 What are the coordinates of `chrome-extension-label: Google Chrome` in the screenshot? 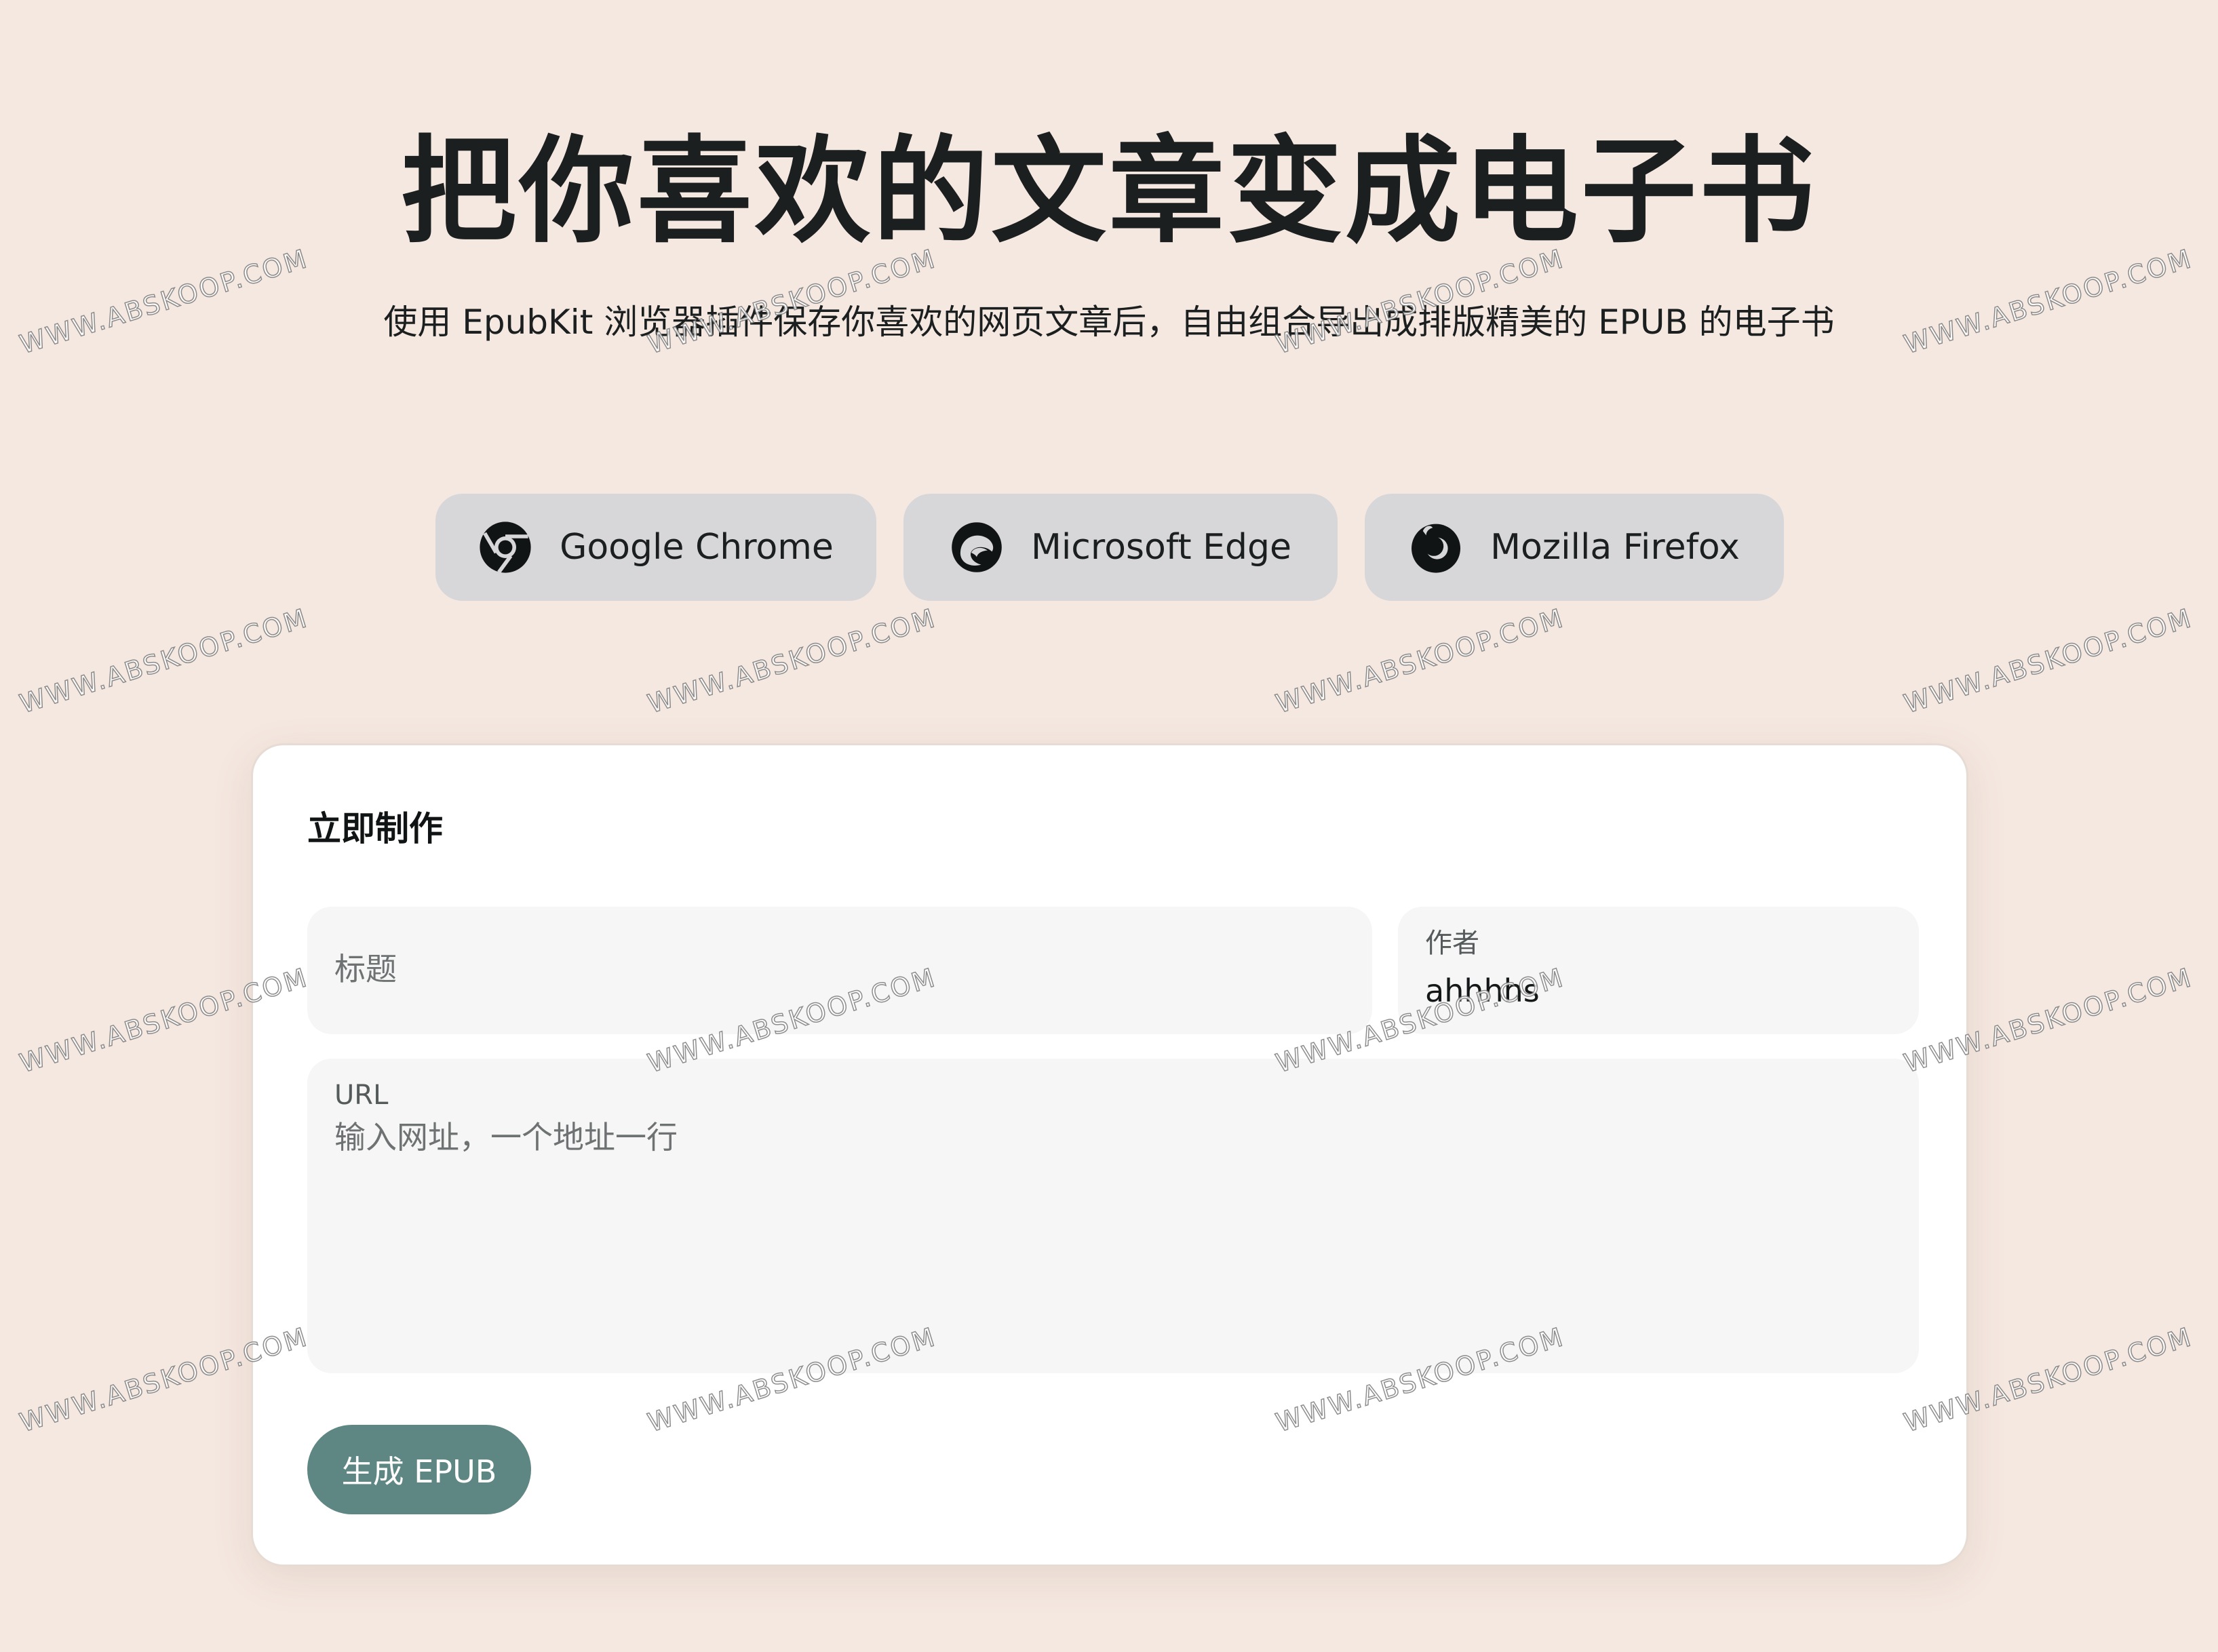 It's located at (697, 547).